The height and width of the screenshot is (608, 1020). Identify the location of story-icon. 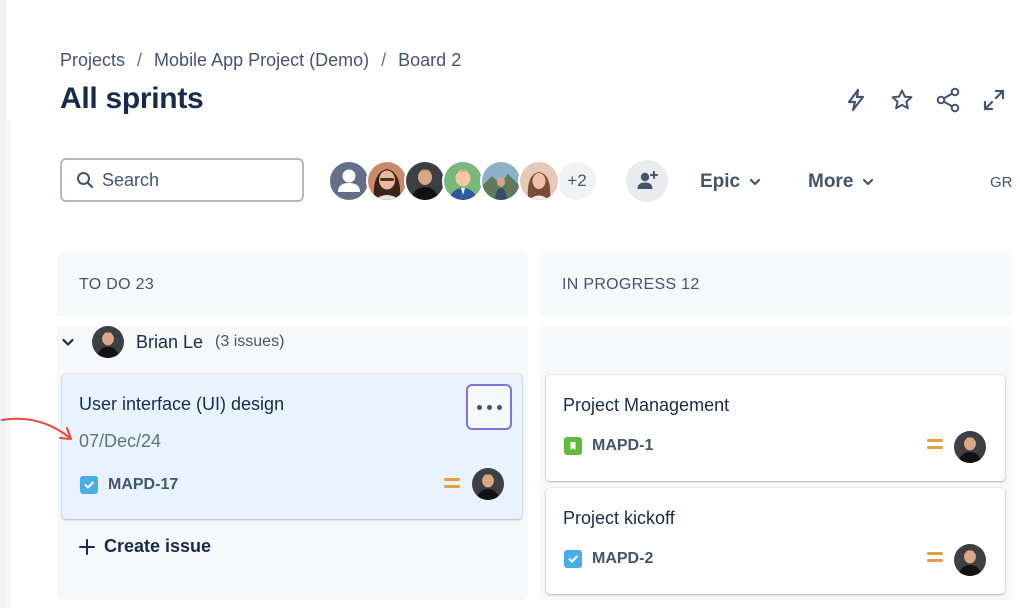
(573, 446).